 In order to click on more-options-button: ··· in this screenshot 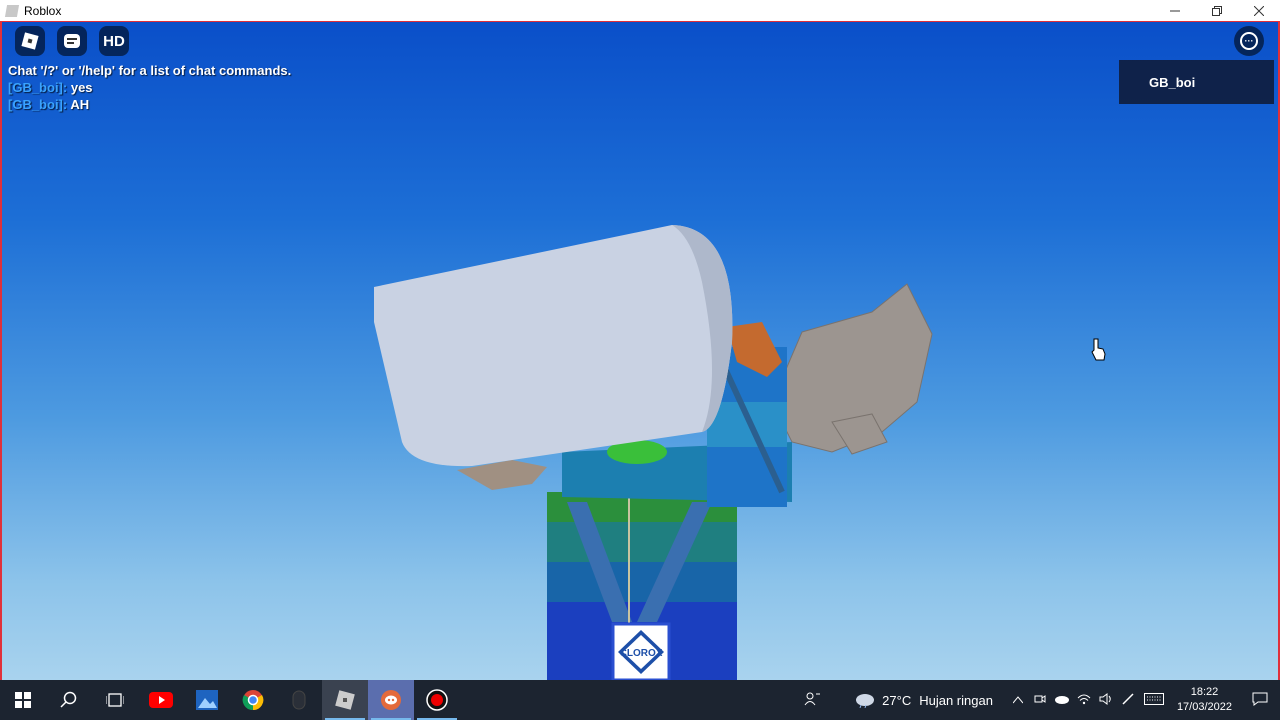, I will do `click(1249, 41)`.